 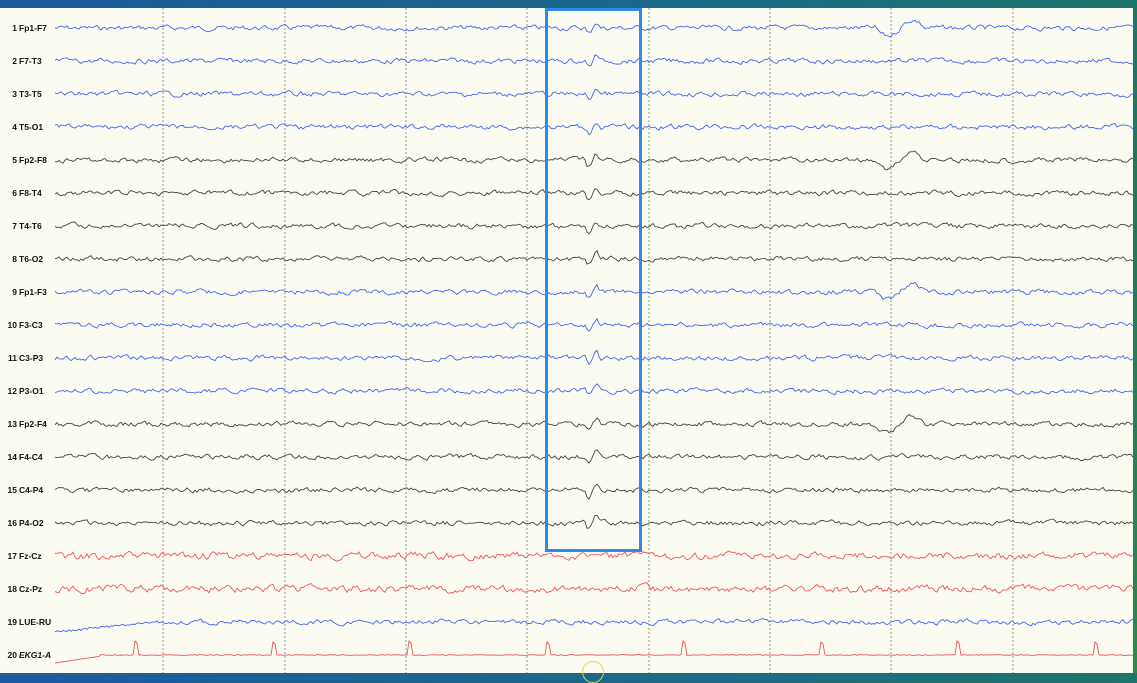 What do you see at coordinates (28, 589) in the screenshot?
I see `channel-label: 18 Cz-Pz` at bounding box center [28, 589].